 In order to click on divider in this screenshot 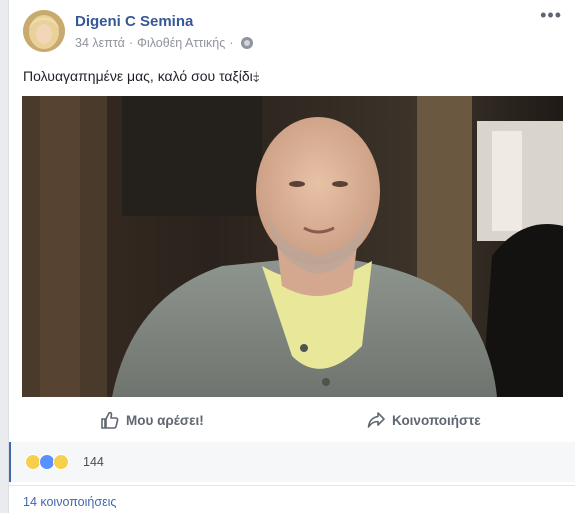, I will do `click(292, 485)`.